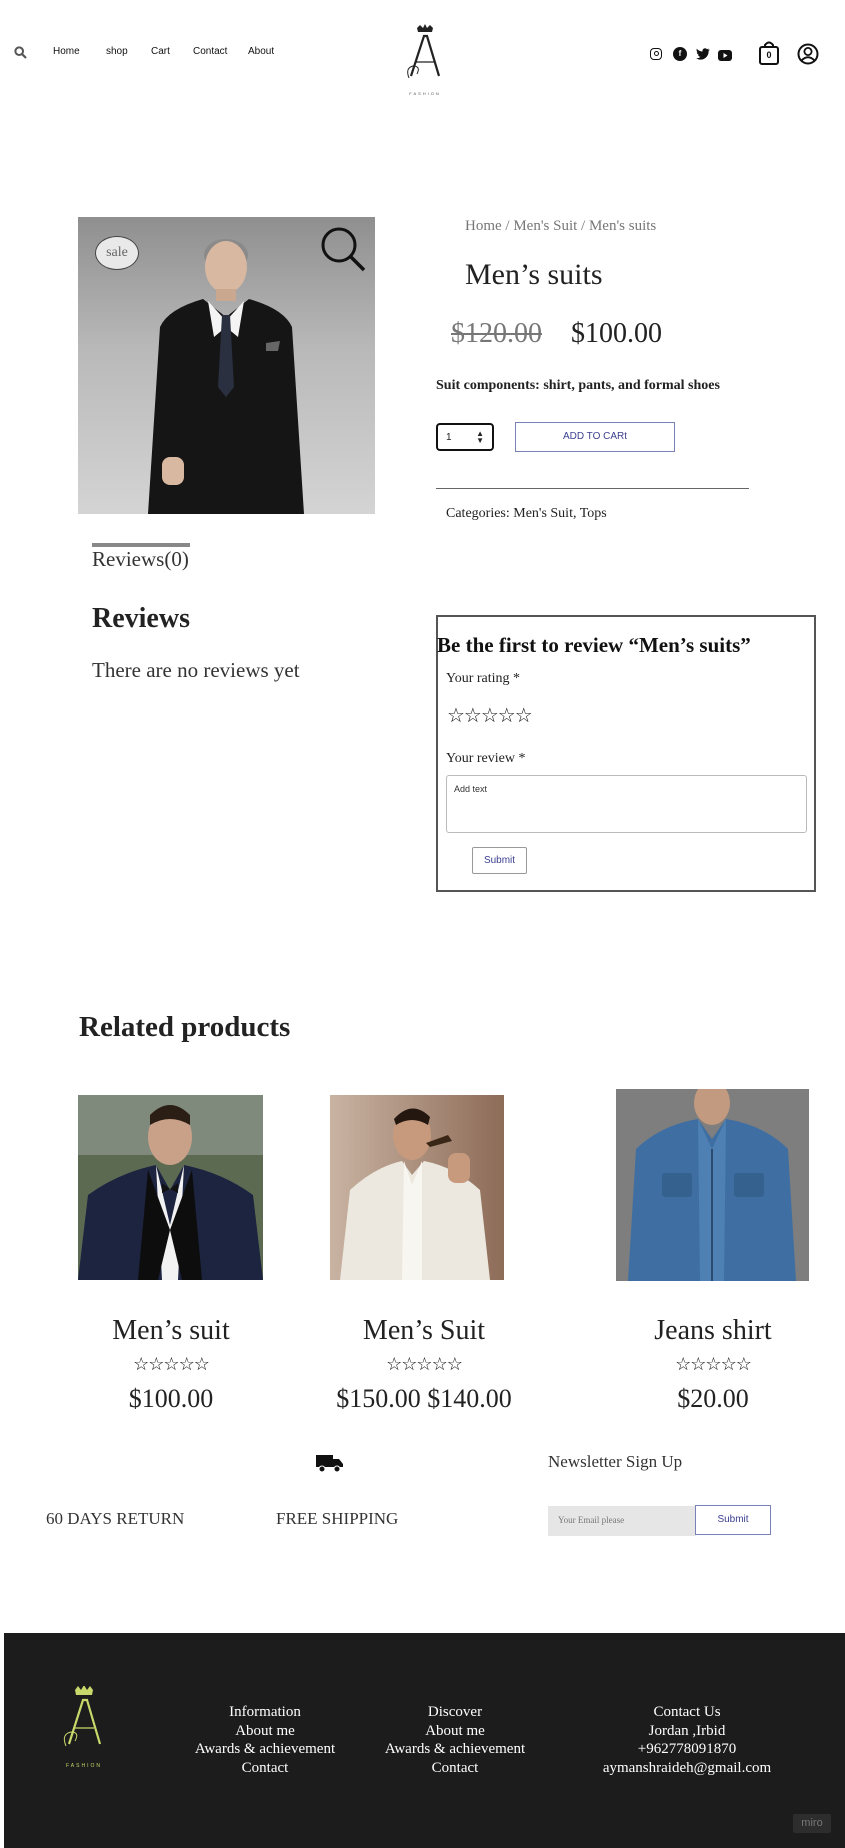 This screenshot has height=1848, width=845. What do you see at coordinates (265, 1712) in the screenshot?
I see `footer-heading: Information` at bounding box center [265, 1712].